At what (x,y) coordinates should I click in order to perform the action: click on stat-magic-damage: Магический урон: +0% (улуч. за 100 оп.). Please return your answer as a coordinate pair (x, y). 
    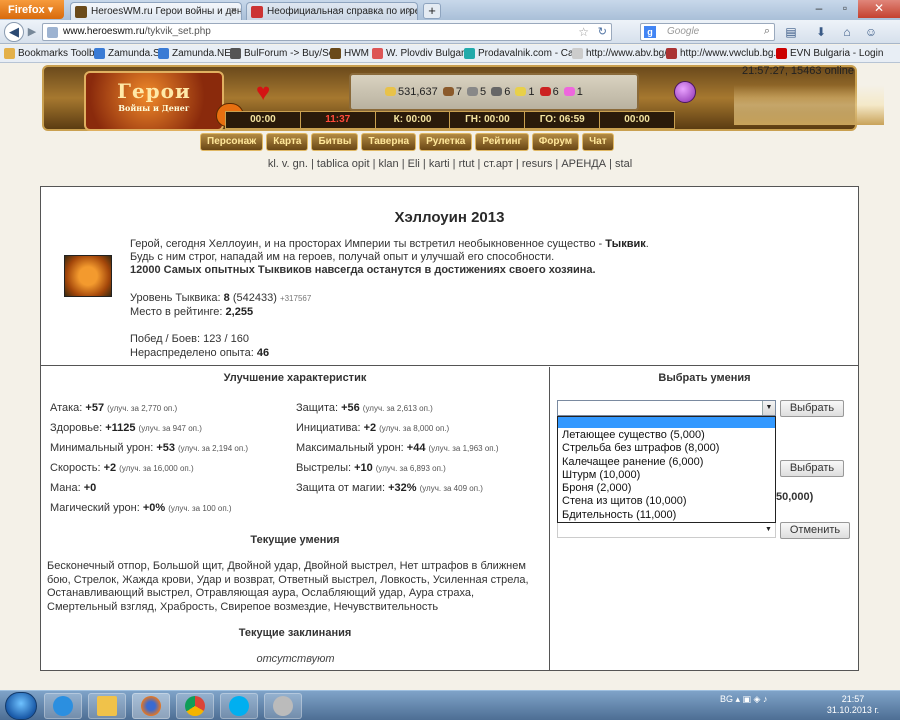
    Looking at the image, I should click on (141, 508).